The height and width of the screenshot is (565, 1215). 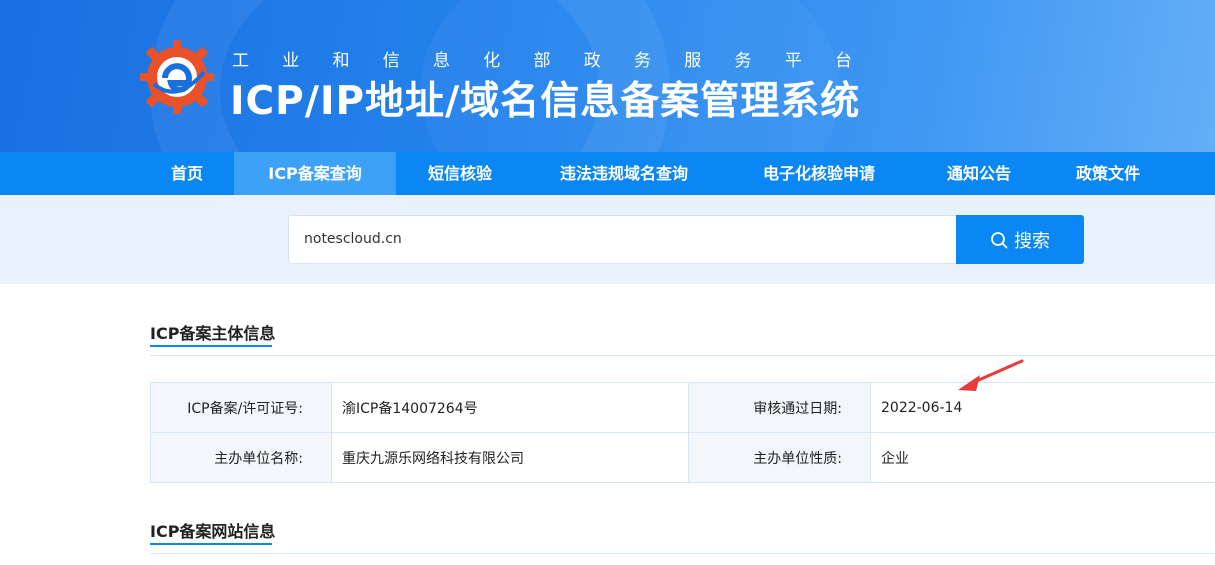 I want to click on search-icon, so click(x=999, y=239).